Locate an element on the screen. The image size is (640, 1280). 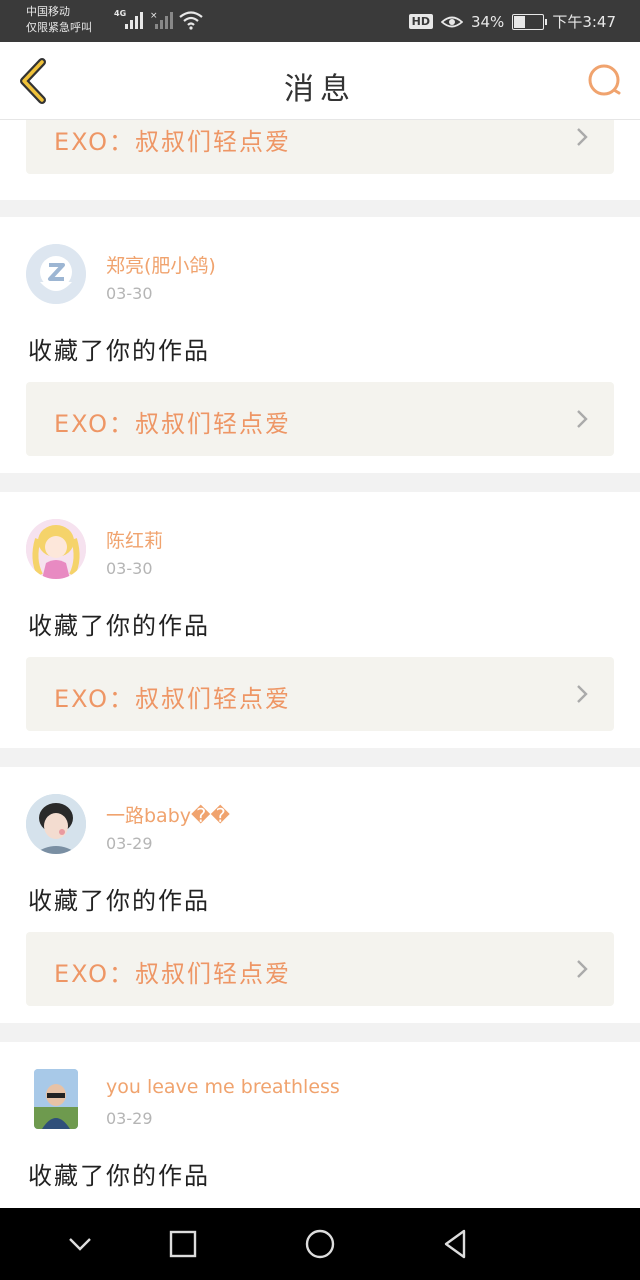
system-nav-bar is located at coordinates (320, 1244).